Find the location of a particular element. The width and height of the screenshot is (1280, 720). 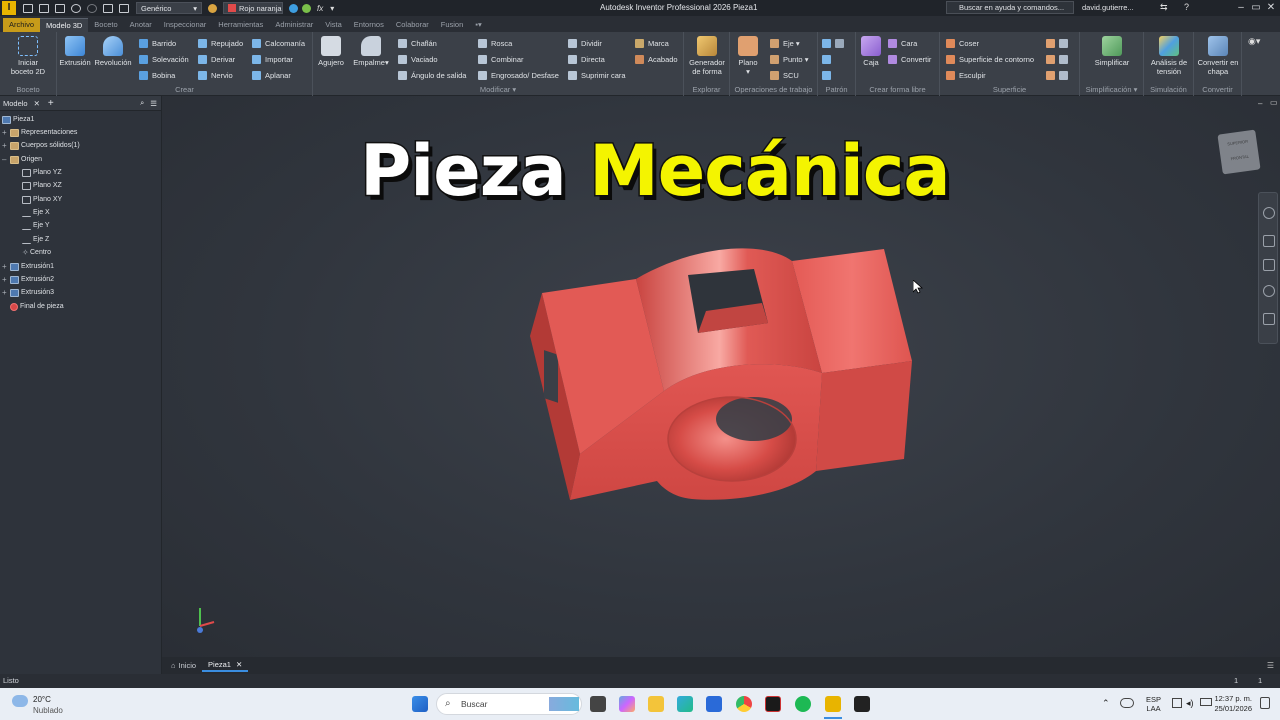

copilot-icon is located at coordinates (627, 704).